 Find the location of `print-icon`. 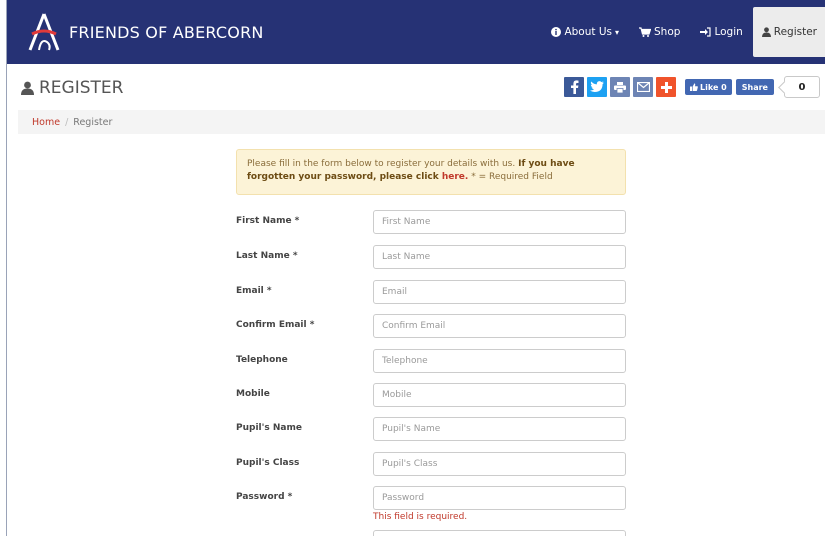

print-icon is located at coordinates (620, 87).